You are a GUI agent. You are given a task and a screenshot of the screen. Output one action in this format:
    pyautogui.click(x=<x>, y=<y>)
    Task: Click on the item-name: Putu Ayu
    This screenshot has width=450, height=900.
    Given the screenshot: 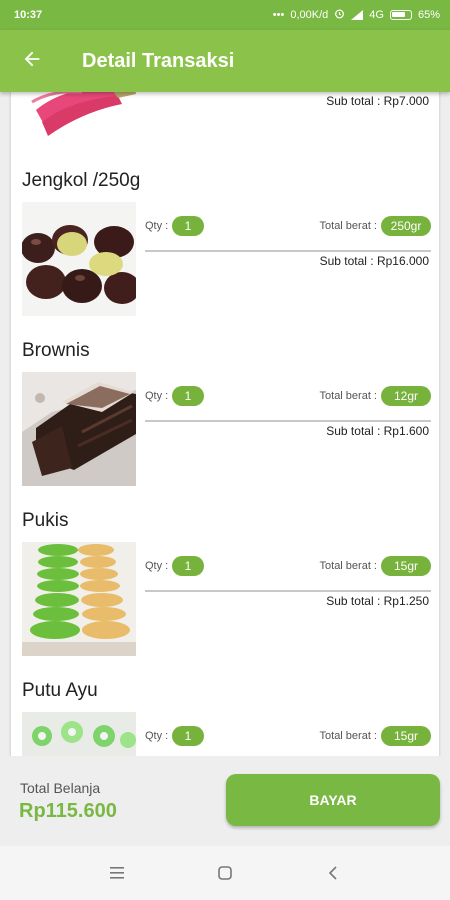 What is the action you would take?
    pyautogui.click(x=60, y=690)
    